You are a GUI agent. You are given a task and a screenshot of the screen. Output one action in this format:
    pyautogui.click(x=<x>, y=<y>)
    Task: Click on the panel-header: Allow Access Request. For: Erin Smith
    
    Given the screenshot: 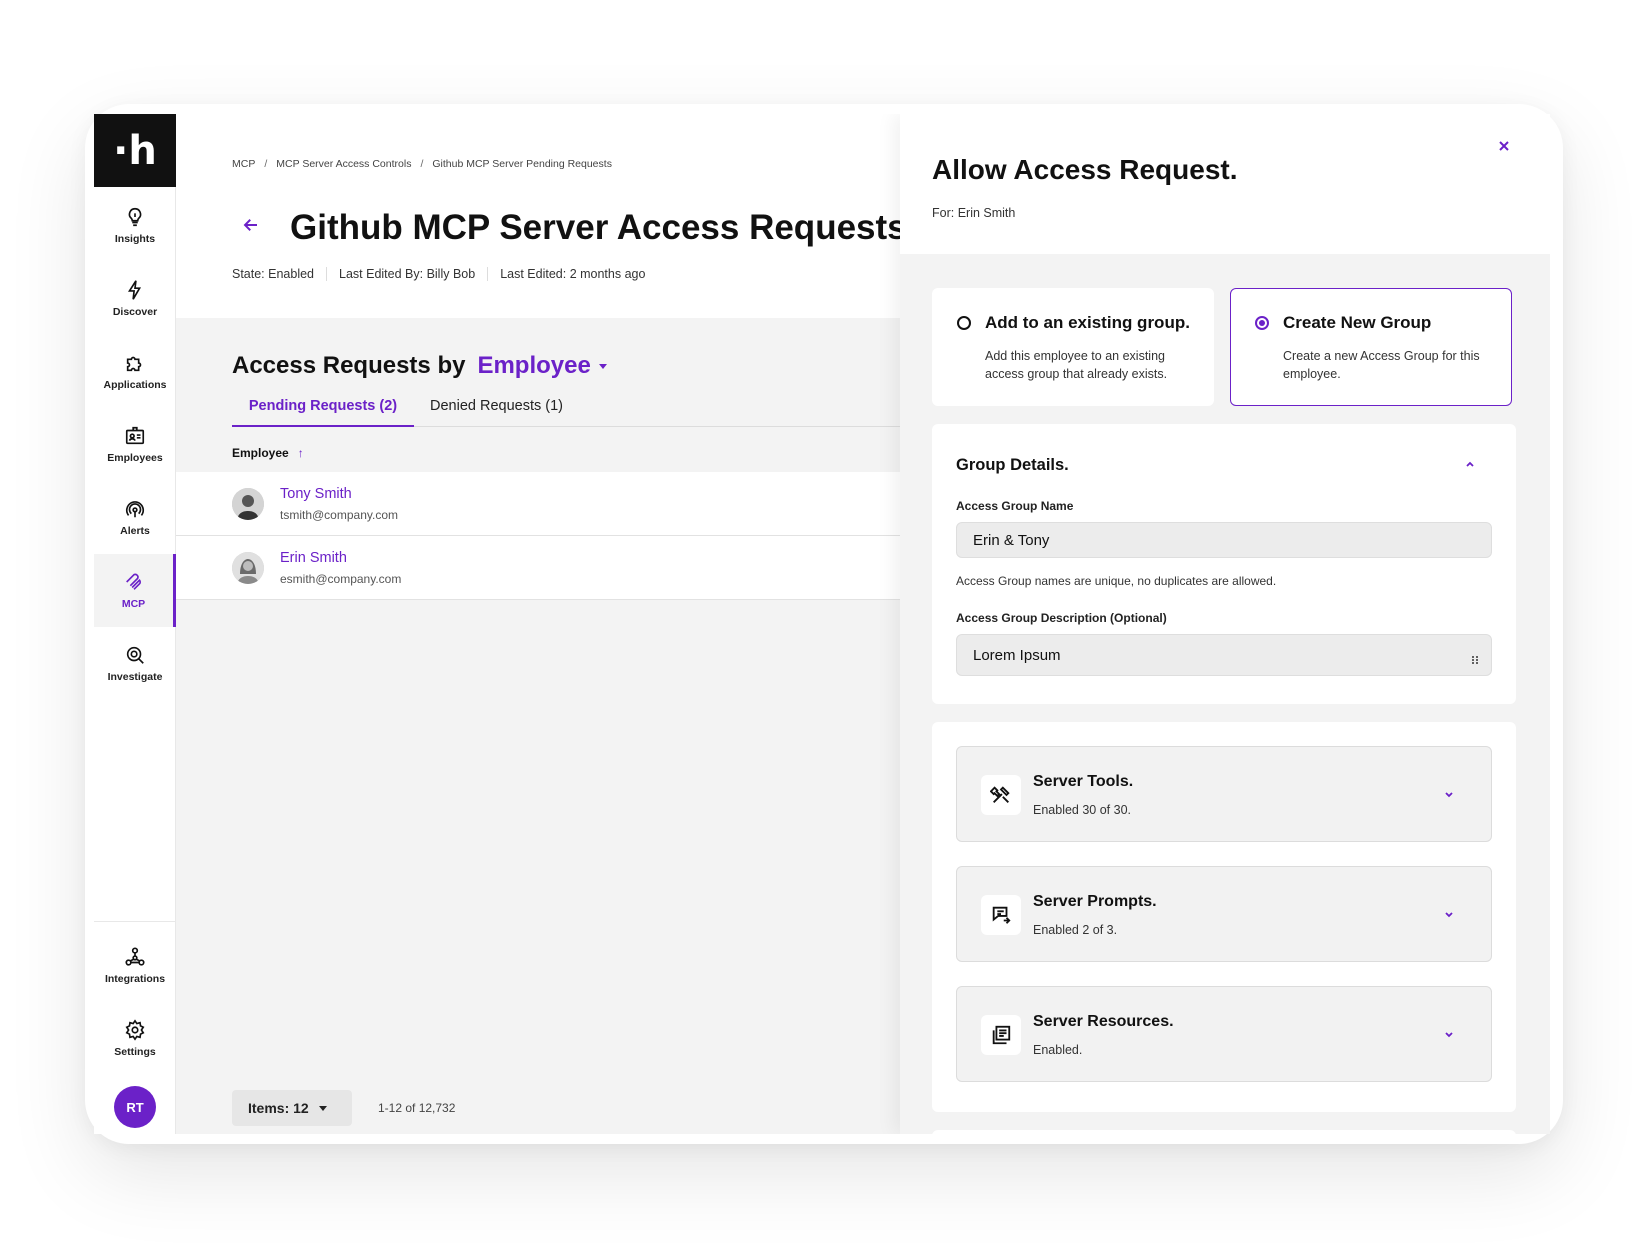 What is the action you would take?
    pyautogui.click(x=1225, y=184)
    